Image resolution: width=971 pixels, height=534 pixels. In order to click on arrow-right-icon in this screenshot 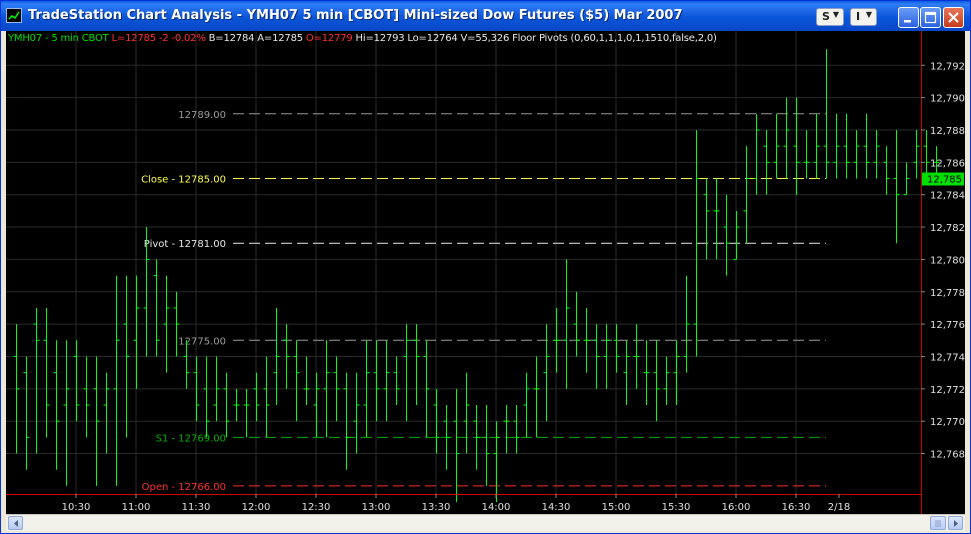, I will do `click(956, 523)`.